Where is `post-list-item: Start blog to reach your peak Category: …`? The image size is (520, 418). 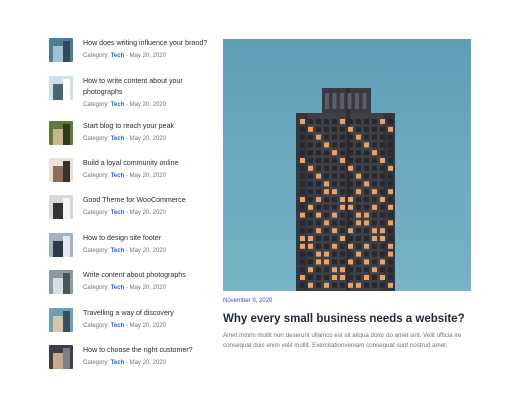 post-list-item: Start blog to reach your peak Category: … is located at coordinates (131, 133).